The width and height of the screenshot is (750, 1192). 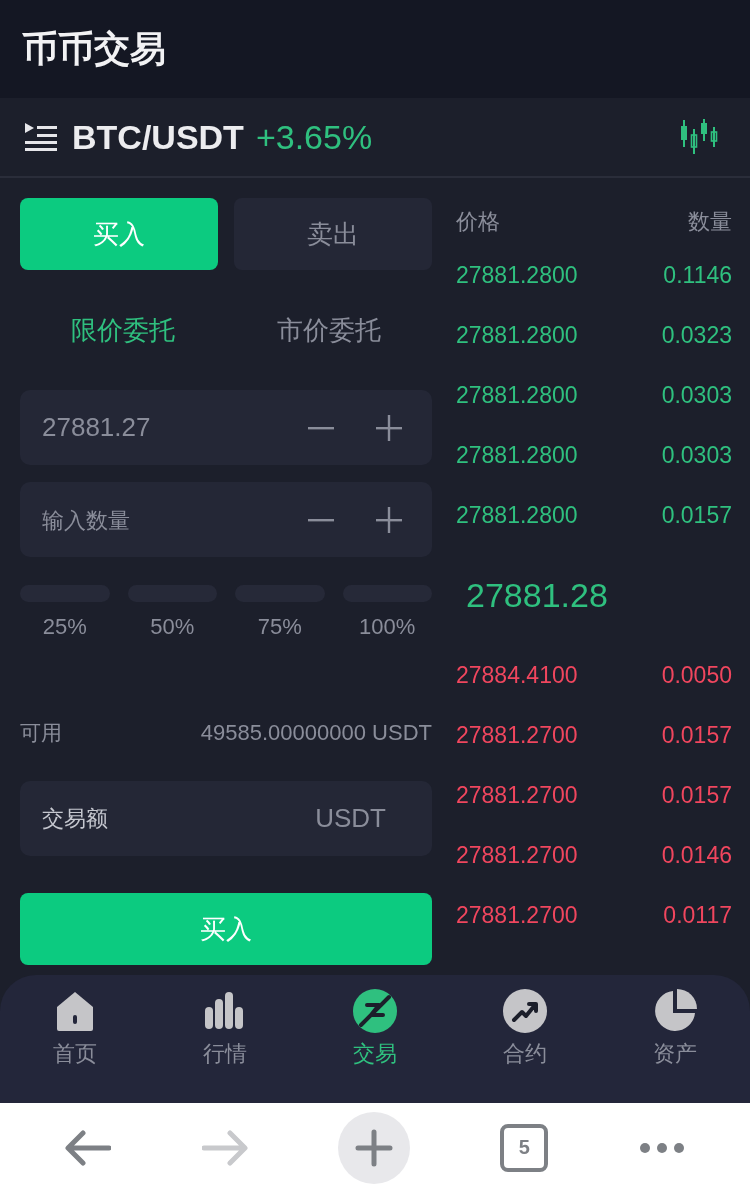 What do you see at coordinates (661, 1147) in the screenshot?
I see `more-icon` at bounding box center [661, 1147].